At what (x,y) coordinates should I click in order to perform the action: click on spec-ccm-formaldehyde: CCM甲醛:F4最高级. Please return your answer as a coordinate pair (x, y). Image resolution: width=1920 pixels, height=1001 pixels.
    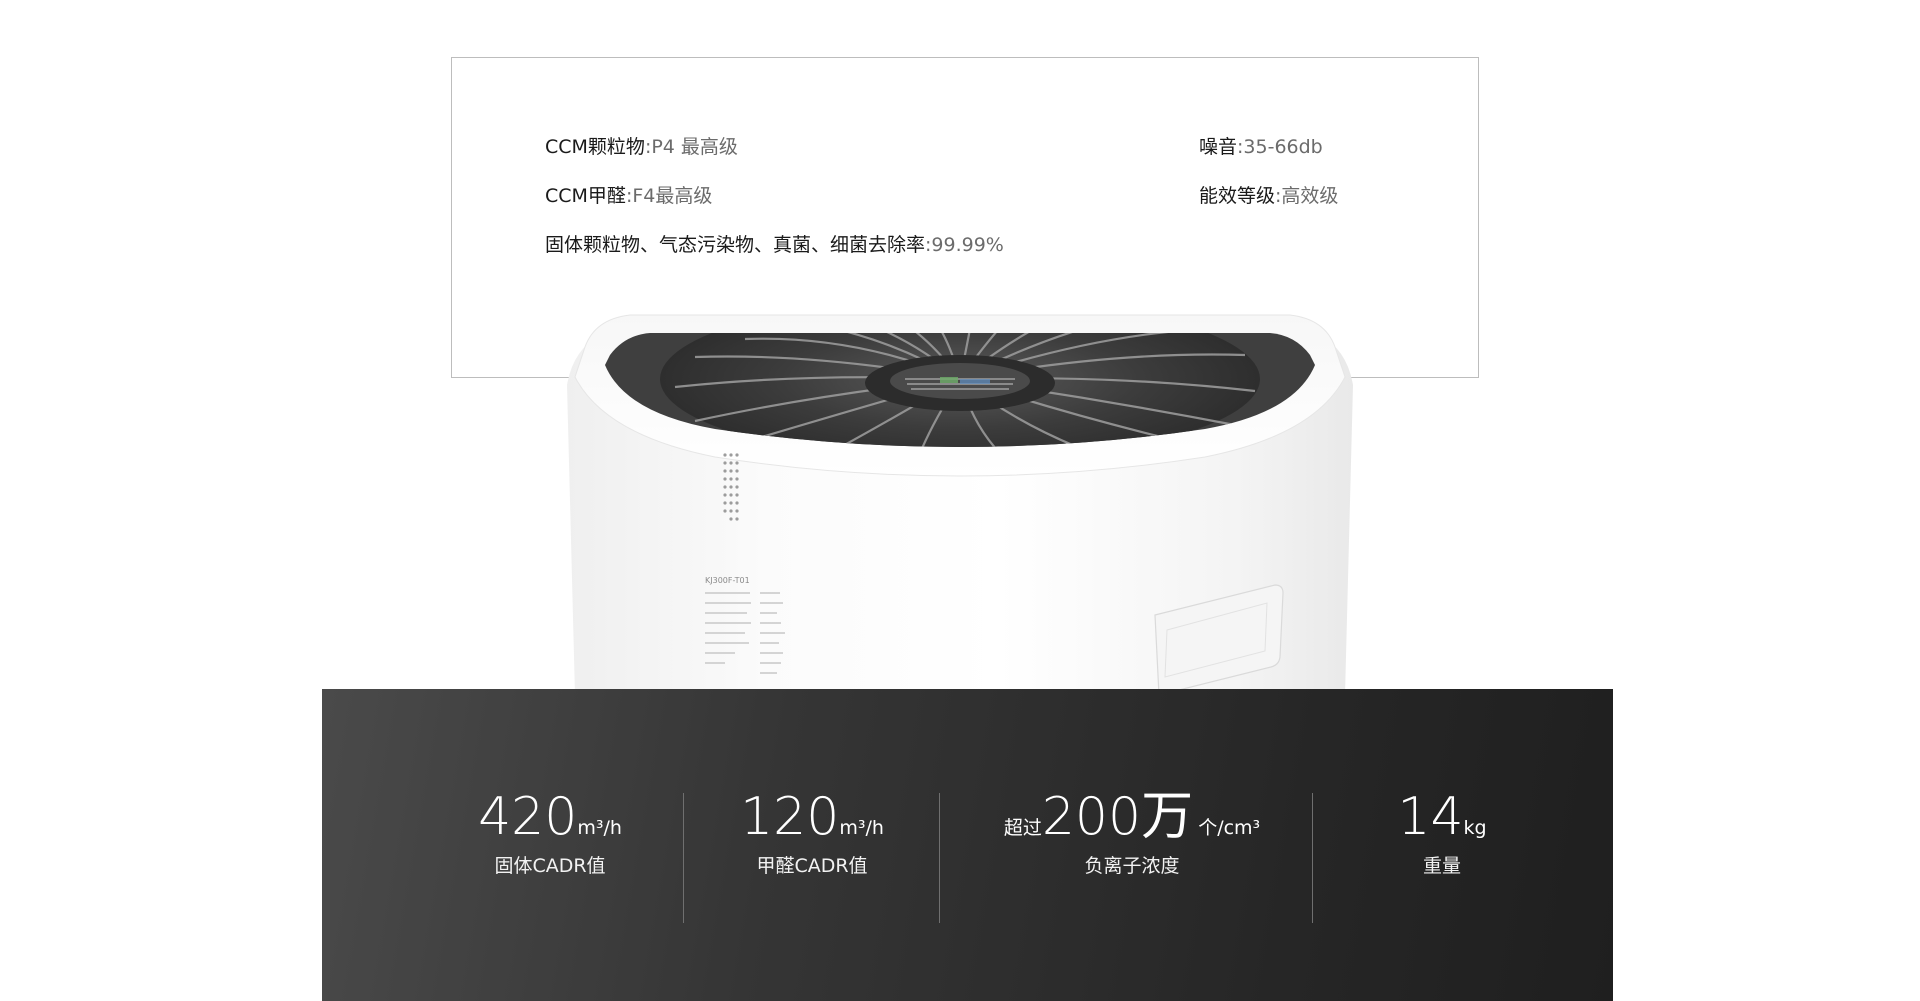
    Looking at the image, I should click on (628, 196).